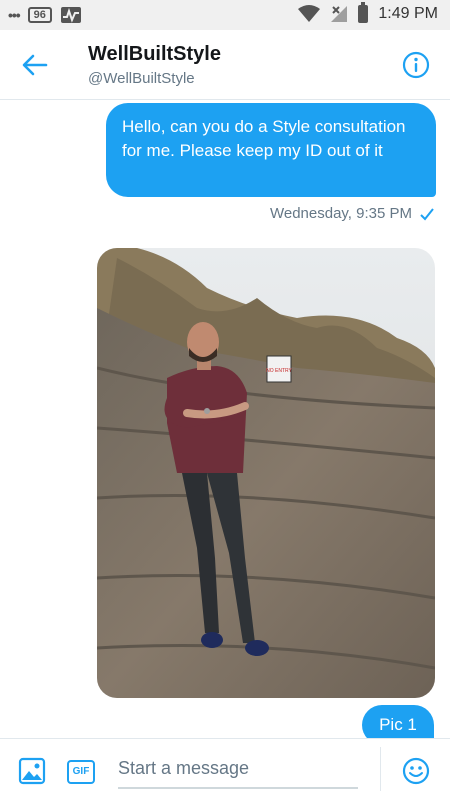 The width and height of the screenshot is (450, 800). What do you see at coordinates (238, 769) in the screenshot?
I see `message-input` at bounding box center [238, 769].